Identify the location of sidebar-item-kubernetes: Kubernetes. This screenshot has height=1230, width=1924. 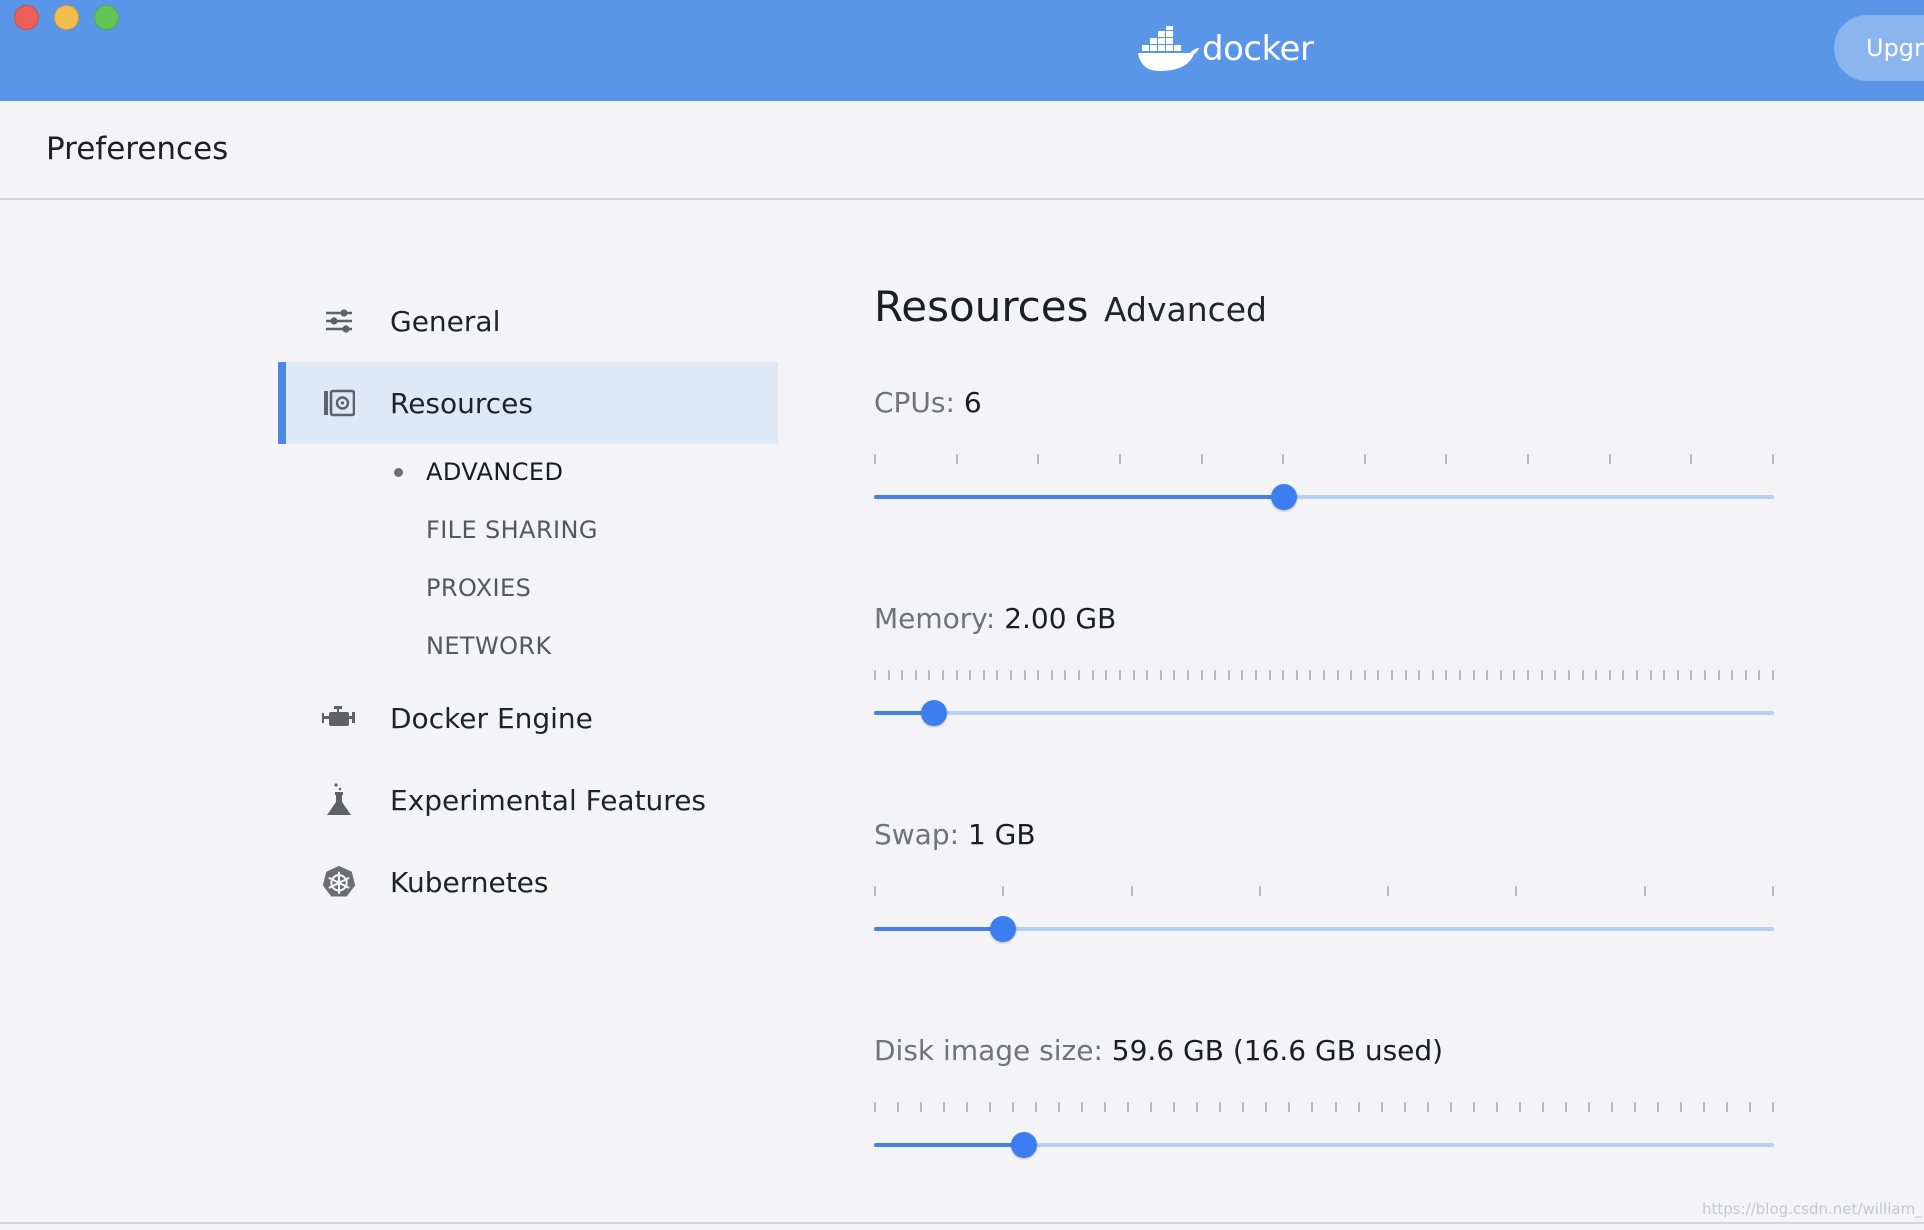
(528, 882).